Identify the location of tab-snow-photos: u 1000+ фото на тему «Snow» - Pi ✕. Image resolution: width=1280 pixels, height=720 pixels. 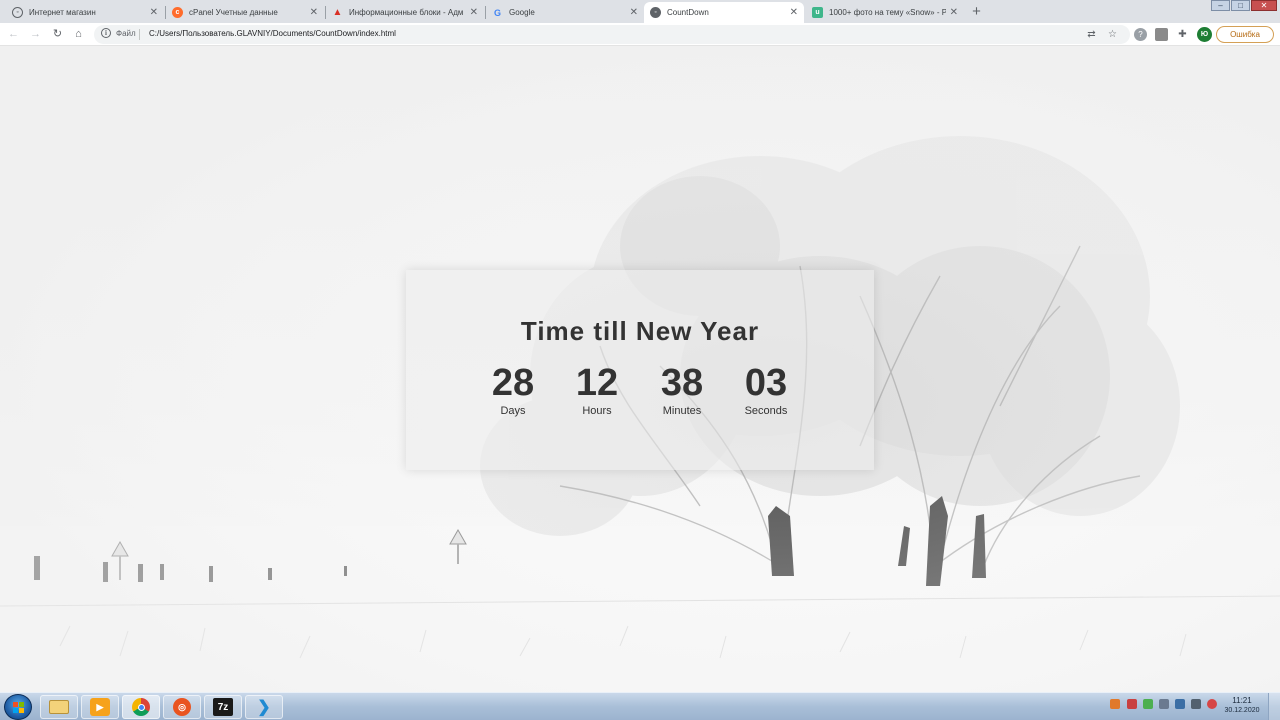
(885, 12).